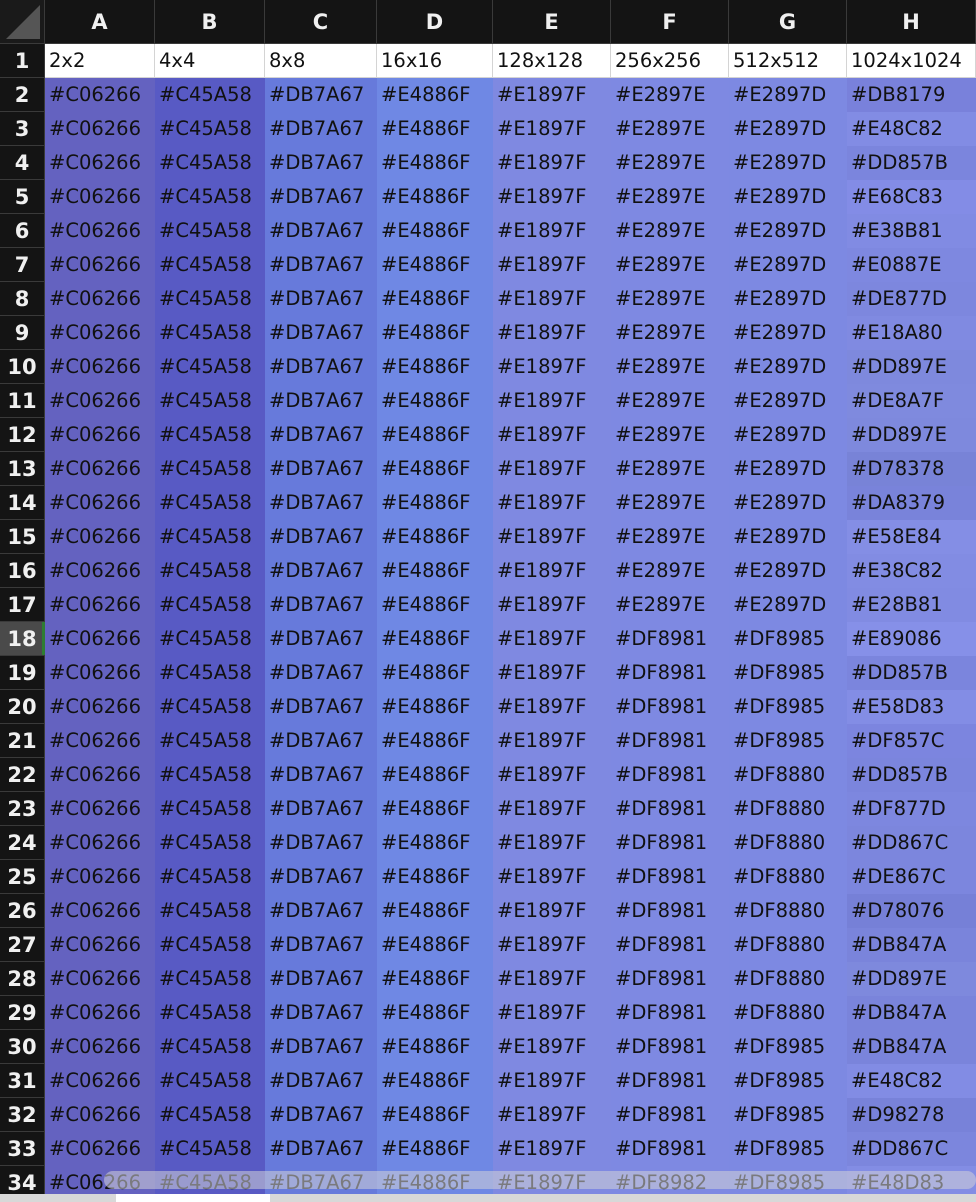 The image size is (976, 1202). What do you see at coordinates (911, 435) in the screenshot?
I see `table-cell: #DD897E` at bounding box center [911, 435].